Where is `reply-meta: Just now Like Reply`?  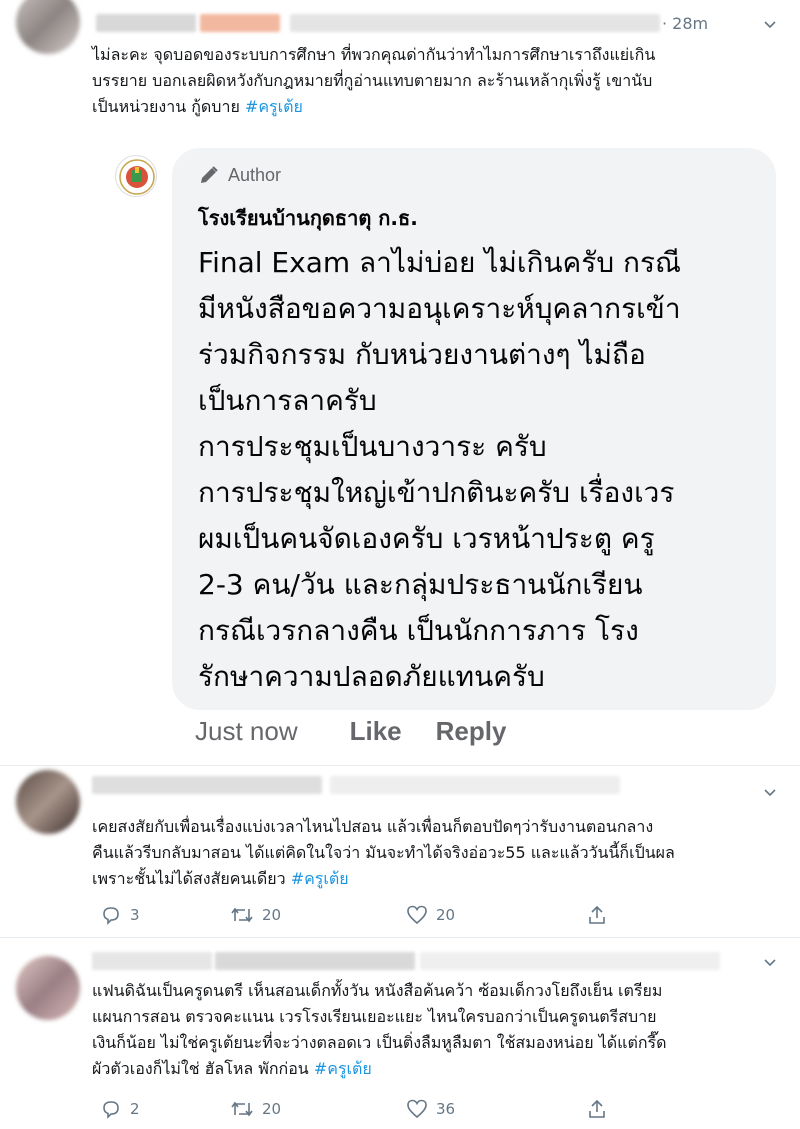
reply-meta: Just now Like Reply is located at coordinates (350, 731).